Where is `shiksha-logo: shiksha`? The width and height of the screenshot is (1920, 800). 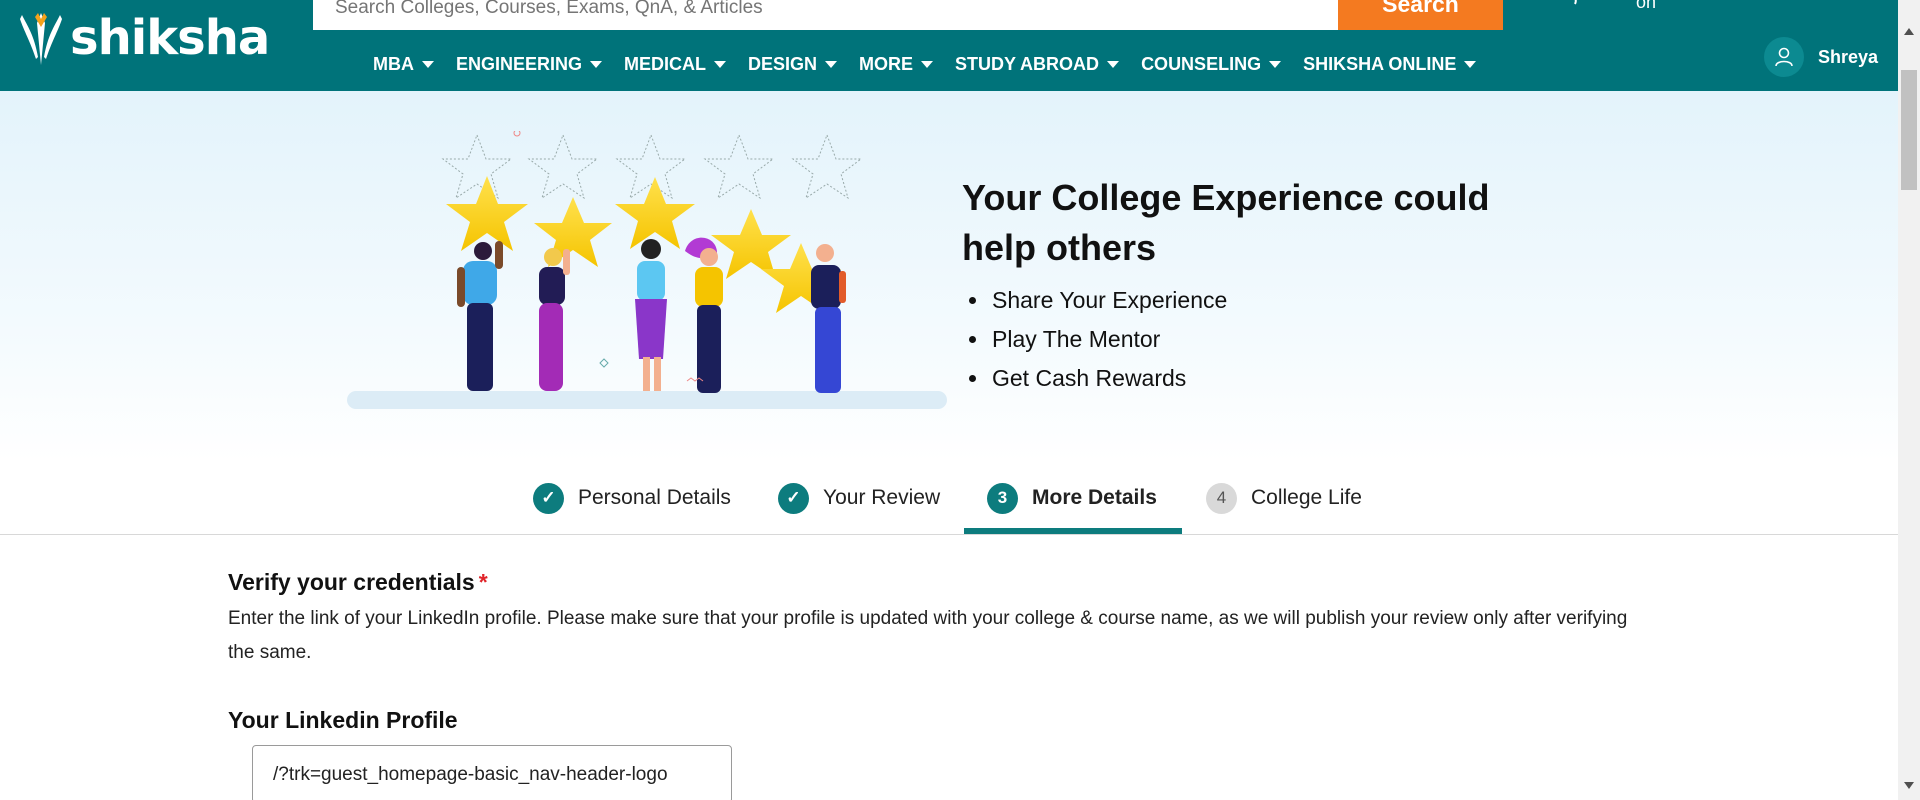 shiksha-logo: shiksha is located at coordinates (144, 38).